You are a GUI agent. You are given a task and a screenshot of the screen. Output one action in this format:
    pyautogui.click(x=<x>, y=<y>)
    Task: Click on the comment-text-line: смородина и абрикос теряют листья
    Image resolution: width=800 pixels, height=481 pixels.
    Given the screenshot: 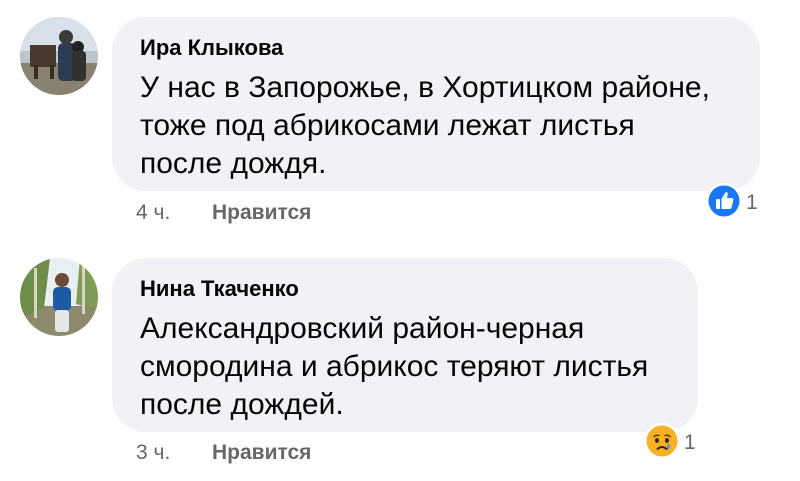 What is the action you would take?
    pyautogui.click(x=394, y=366)
    